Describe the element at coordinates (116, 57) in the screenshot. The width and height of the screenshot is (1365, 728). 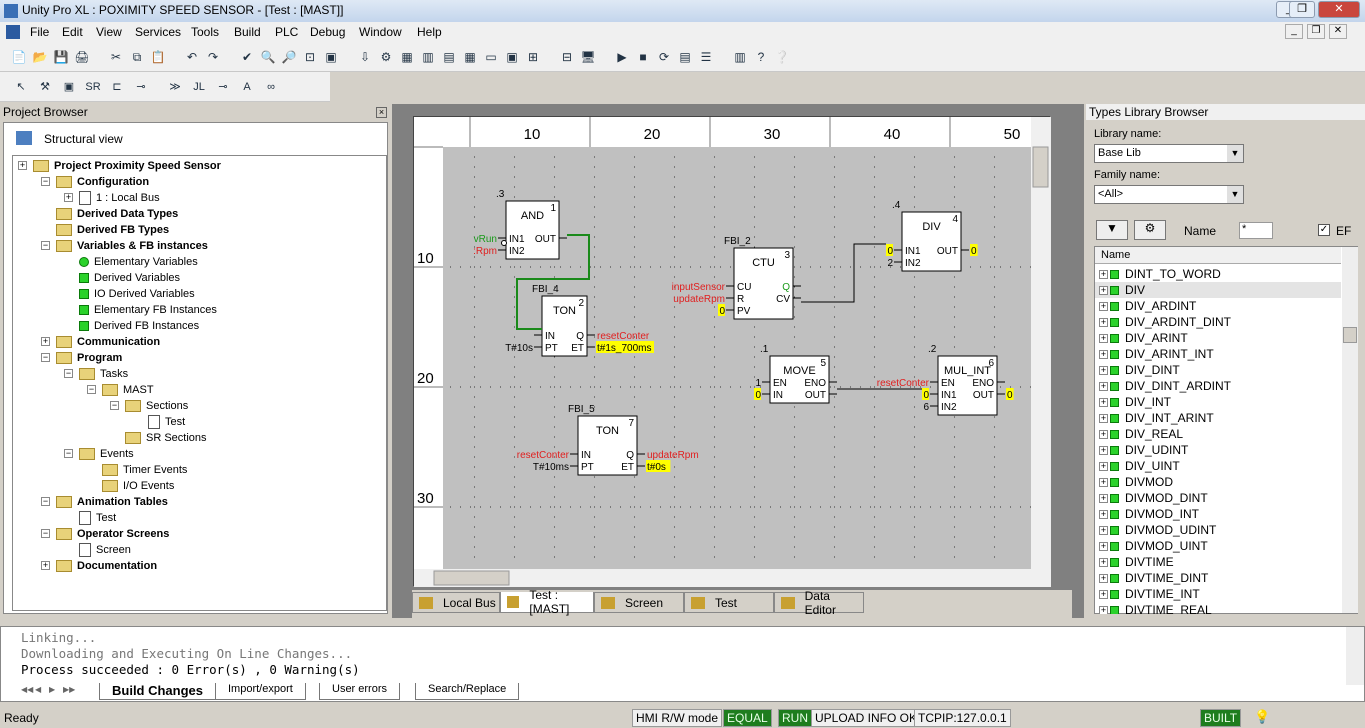
I see `cut-icon: ✂` at that location.